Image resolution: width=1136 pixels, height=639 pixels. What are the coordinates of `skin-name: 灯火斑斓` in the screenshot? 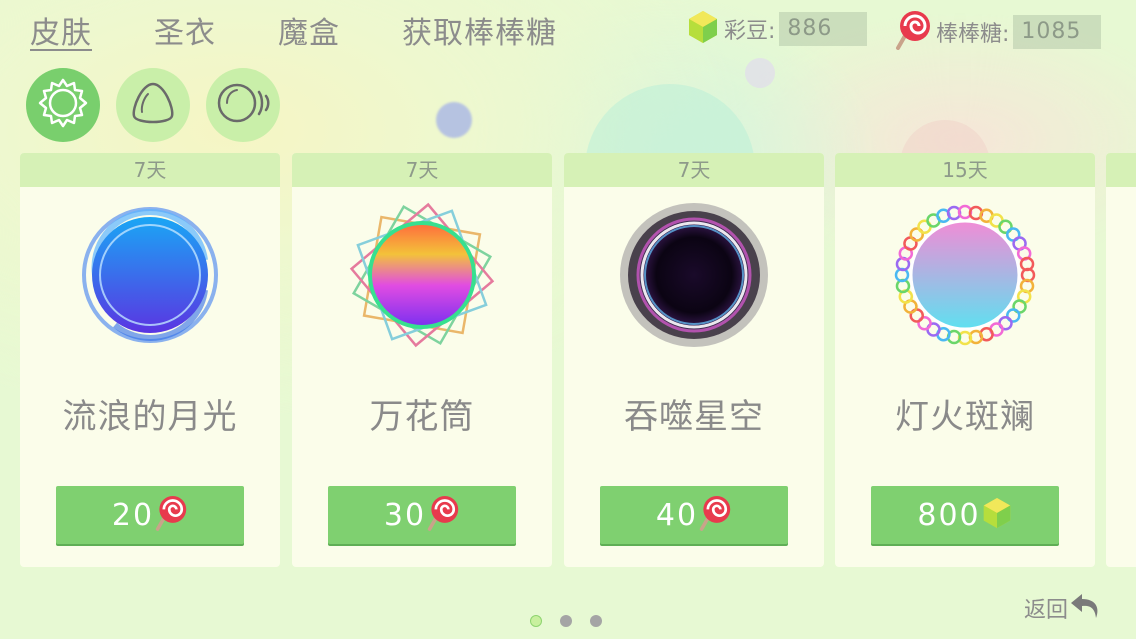 It's located at (965, 417).